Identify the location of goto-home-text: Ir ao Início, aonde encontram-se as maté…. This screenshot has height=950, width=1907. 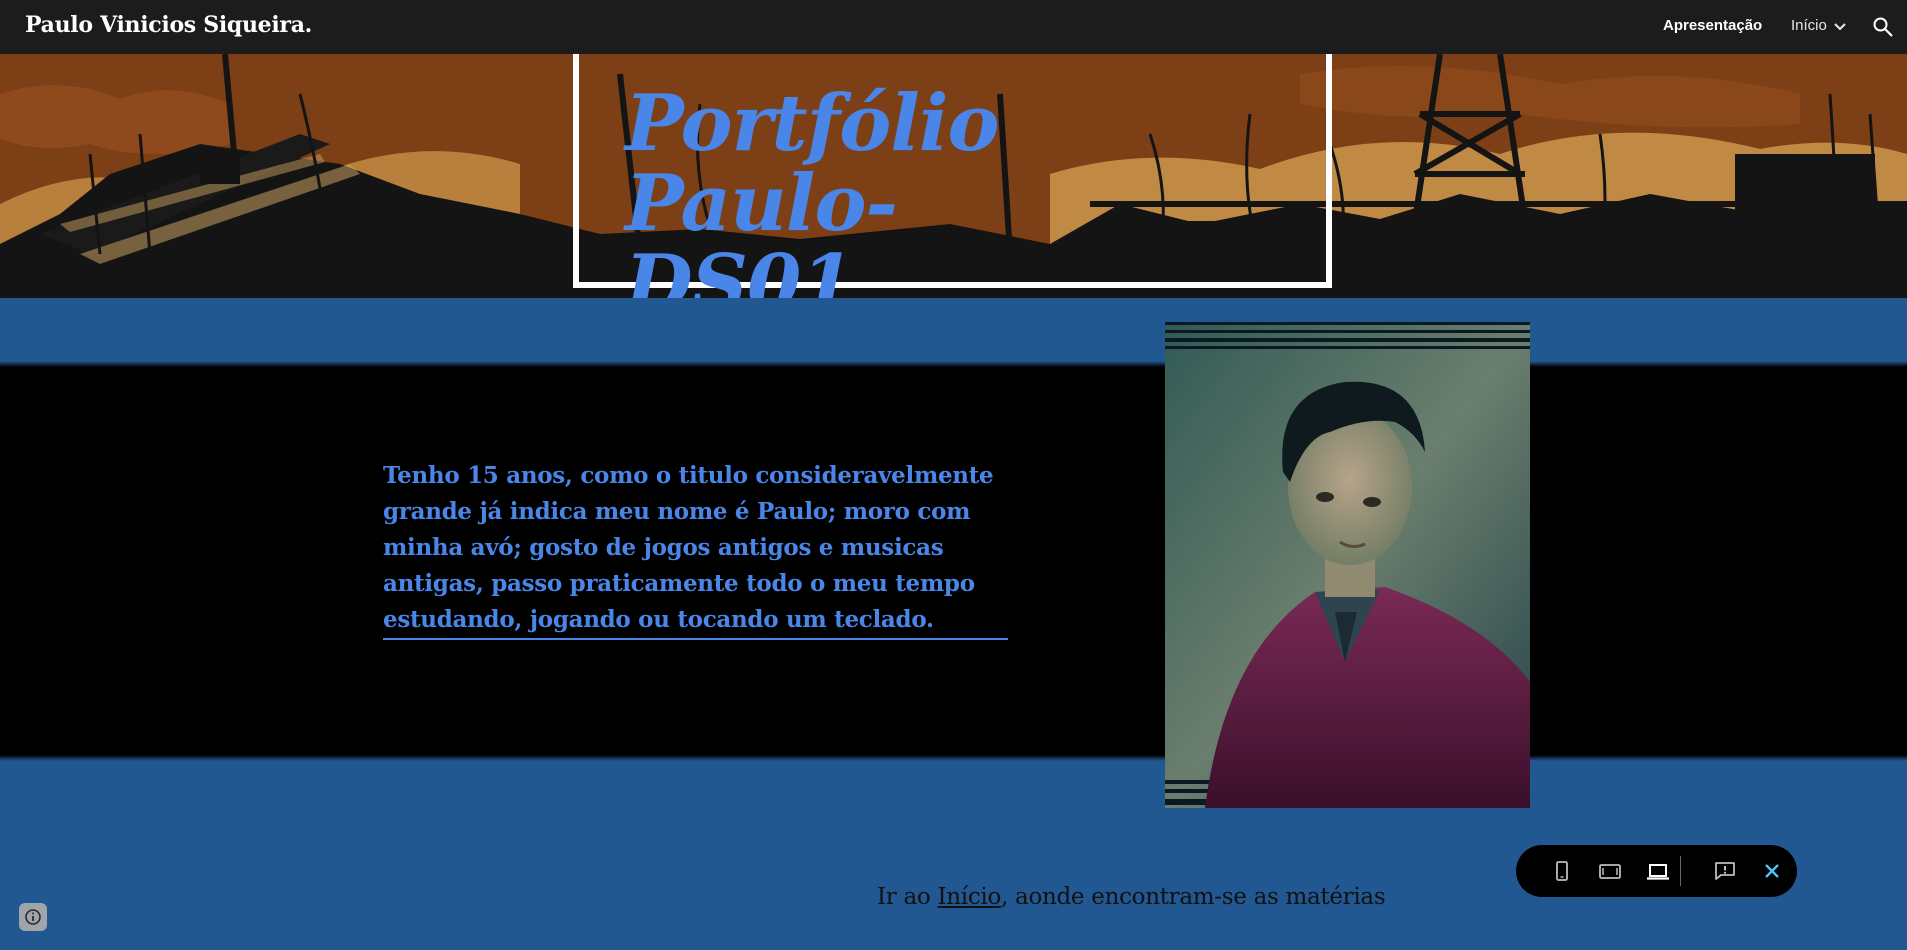
(1131, 897).